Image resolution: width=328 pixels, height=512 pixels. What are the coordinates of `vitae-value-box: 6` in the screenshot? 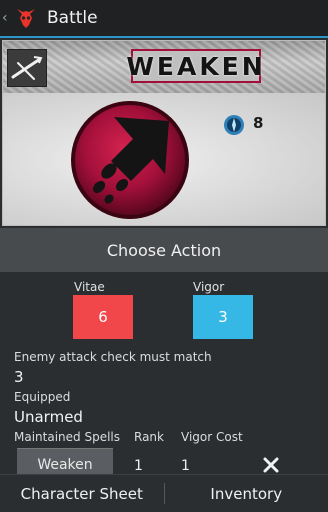 It's located at (103, 317).